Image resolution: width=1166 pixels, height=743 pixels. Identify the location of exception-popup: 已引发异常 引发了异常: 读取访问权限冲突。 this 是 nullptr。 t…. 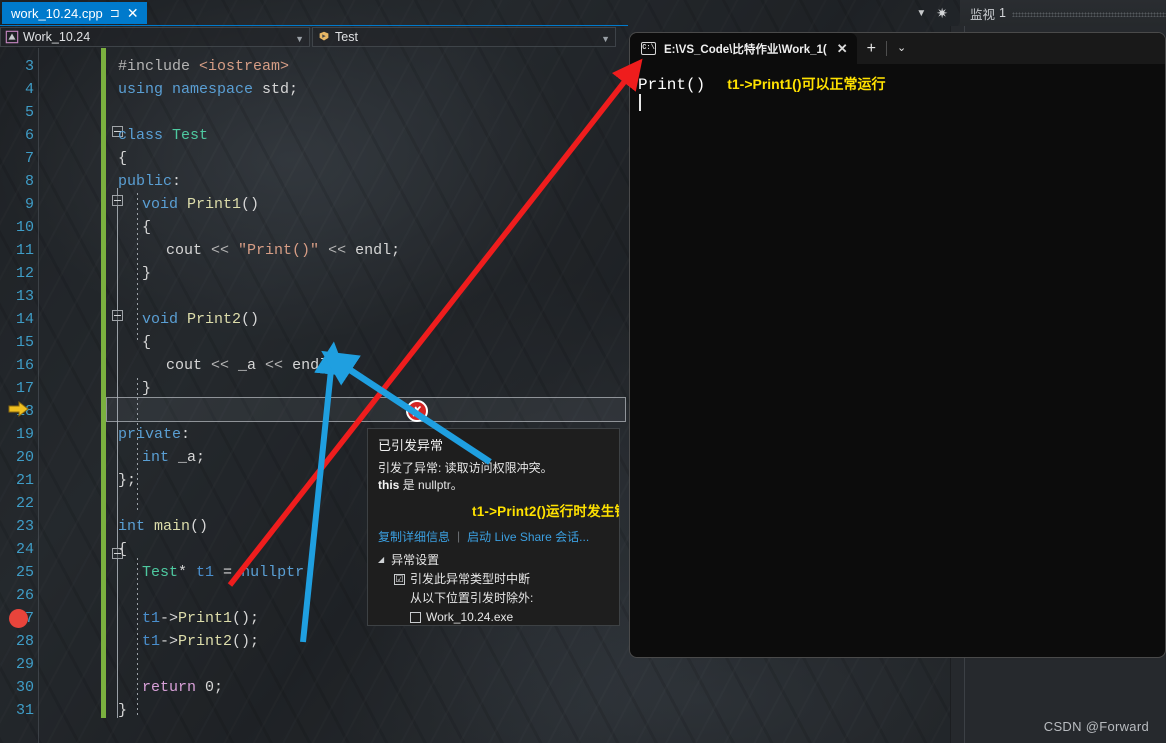
(493, 527).